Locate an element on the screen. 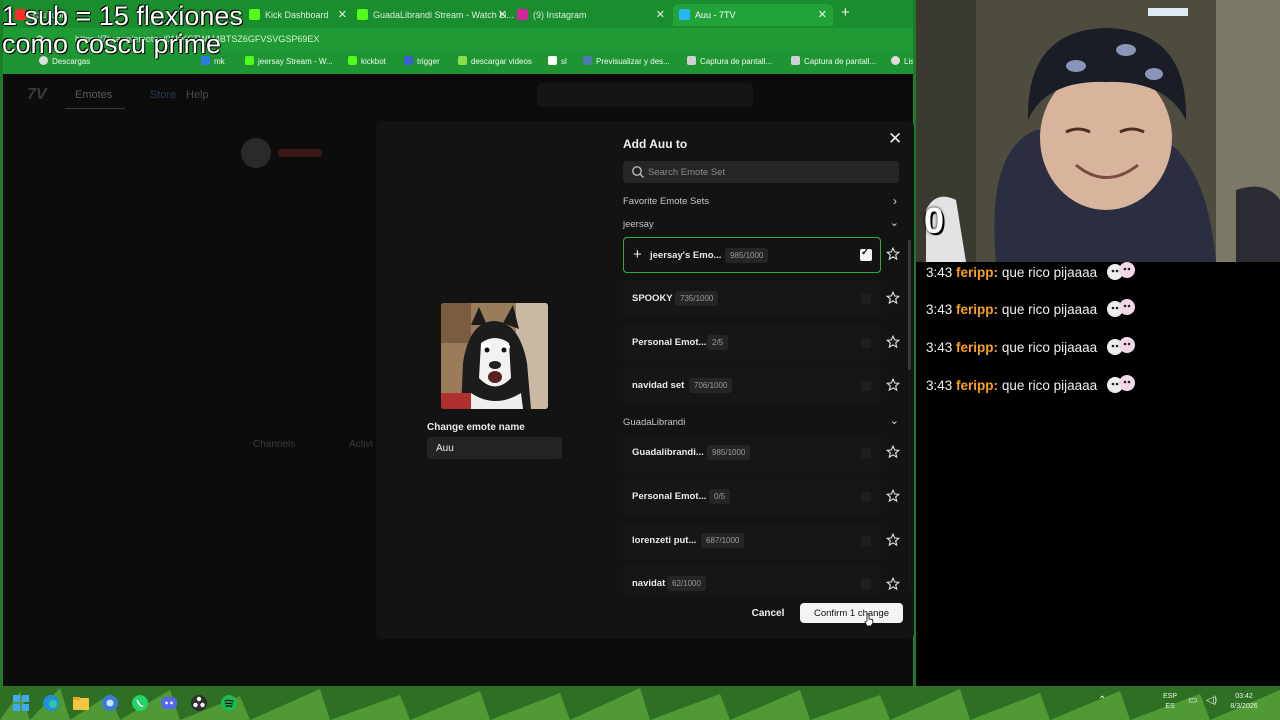 Image resolution: width=1280 pixels, height=720 pixels. scrollbar-thumb is located at coordinates (909, 305).